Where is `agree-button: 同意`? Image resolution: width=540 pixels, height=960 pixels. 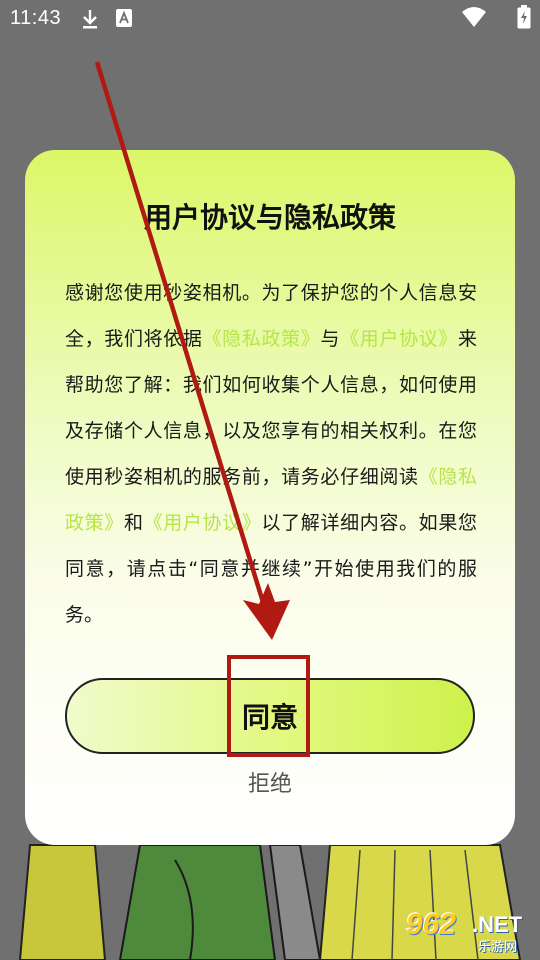
agree-button: 同意 is located at coordinates (270, 716).